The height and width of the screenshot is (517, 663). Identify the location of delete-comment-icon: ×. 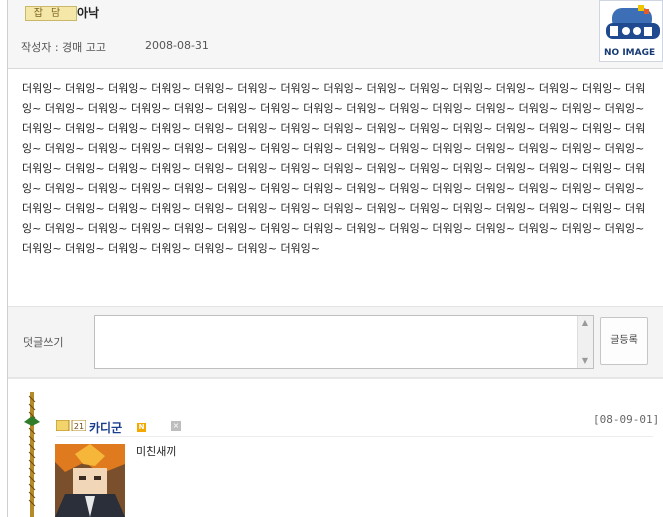
(176, 426).